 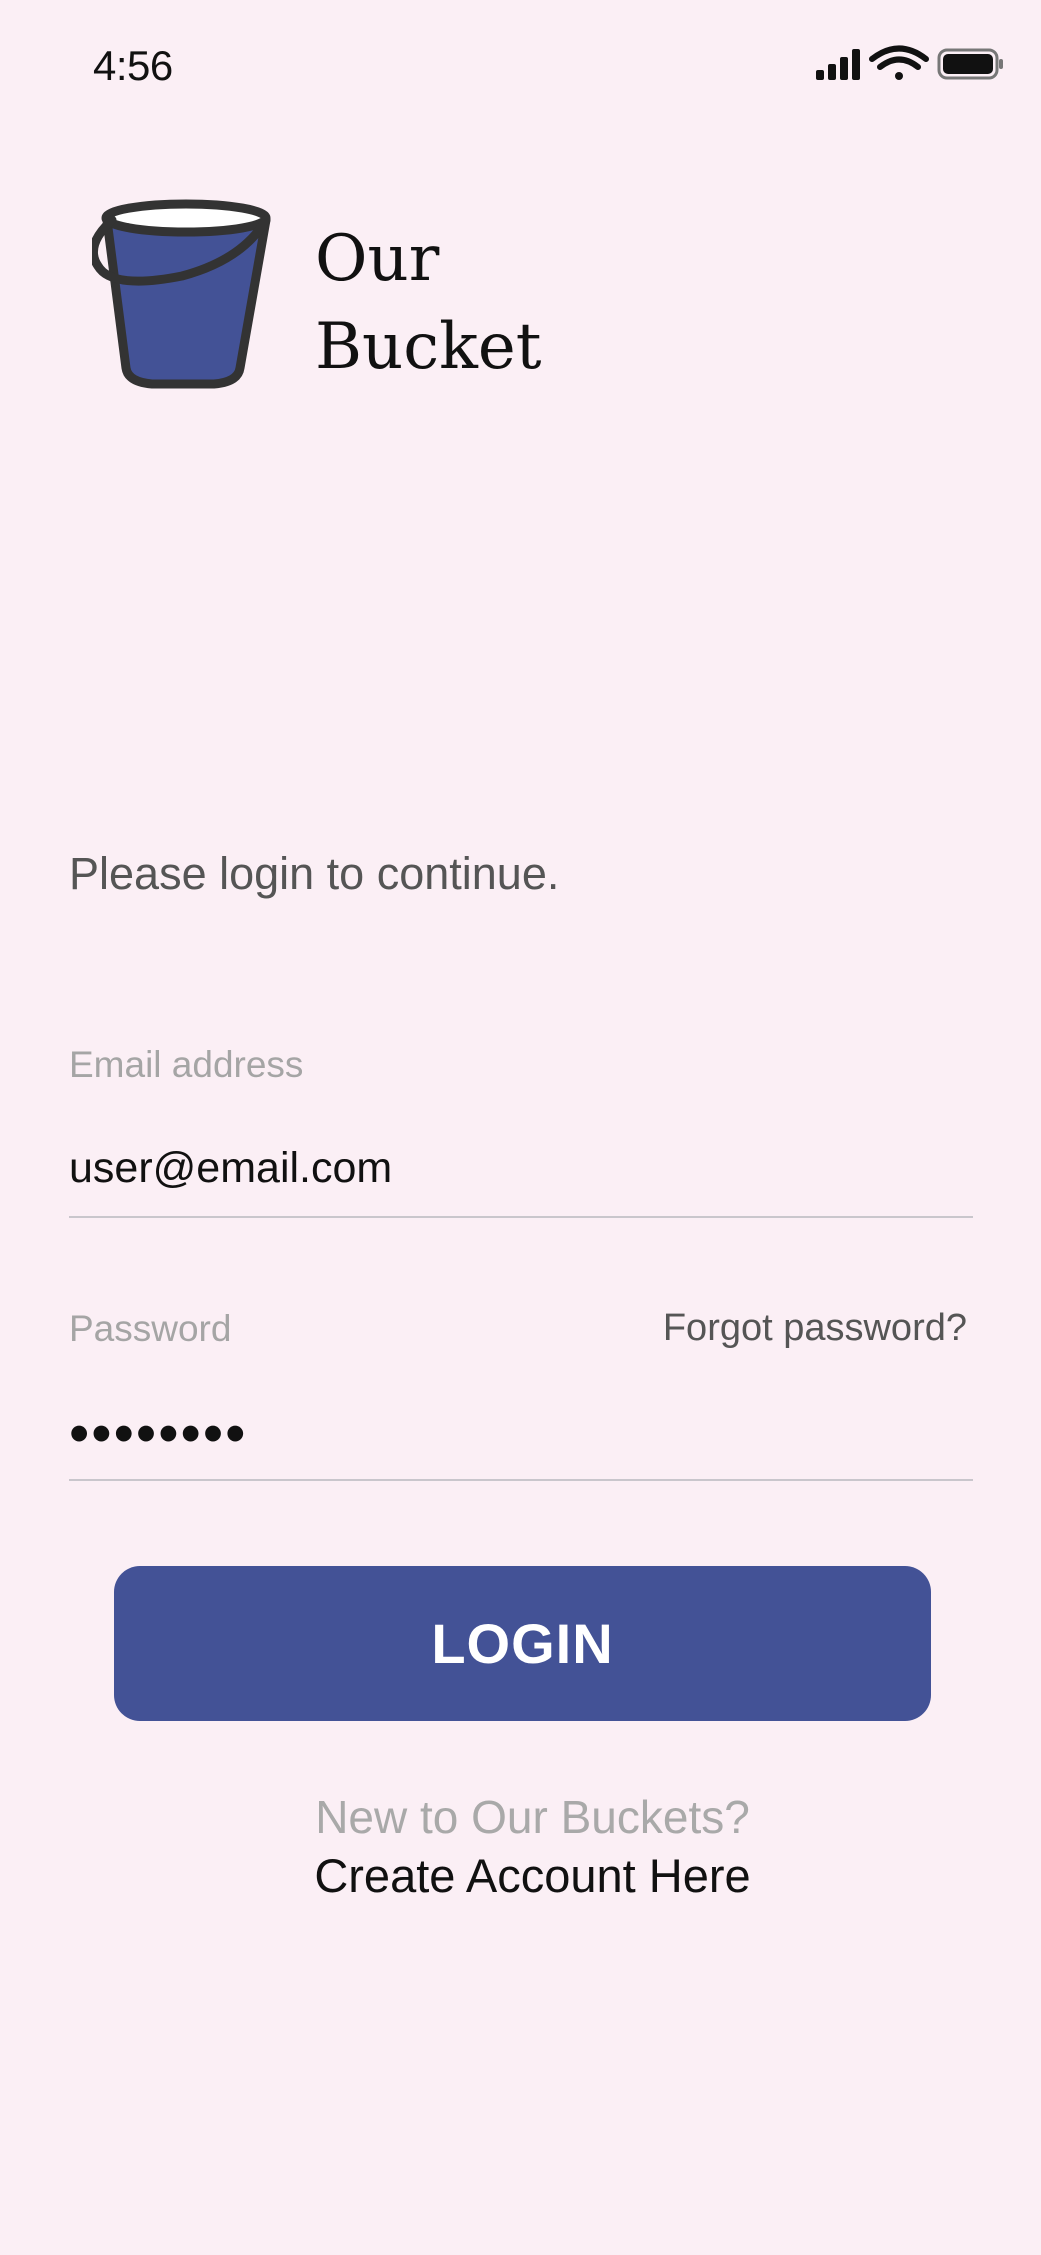 What do you see at coordinates (970, 64) in the screenshot?
I see `battery-icon` at bounding box center [970, 64].